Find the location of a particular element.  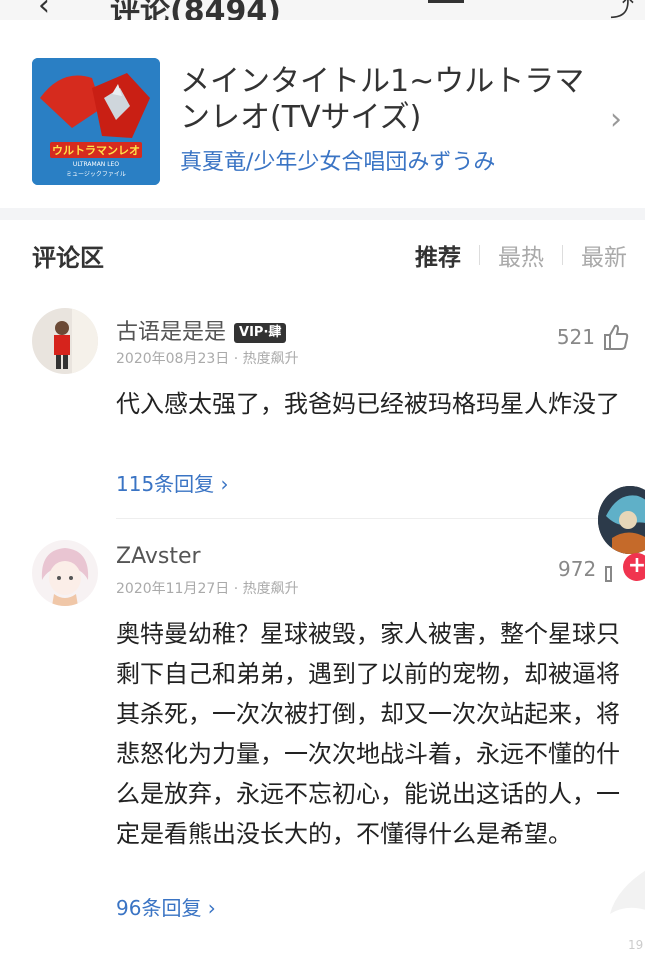

comment-separator is located at coordinates (380, 518).